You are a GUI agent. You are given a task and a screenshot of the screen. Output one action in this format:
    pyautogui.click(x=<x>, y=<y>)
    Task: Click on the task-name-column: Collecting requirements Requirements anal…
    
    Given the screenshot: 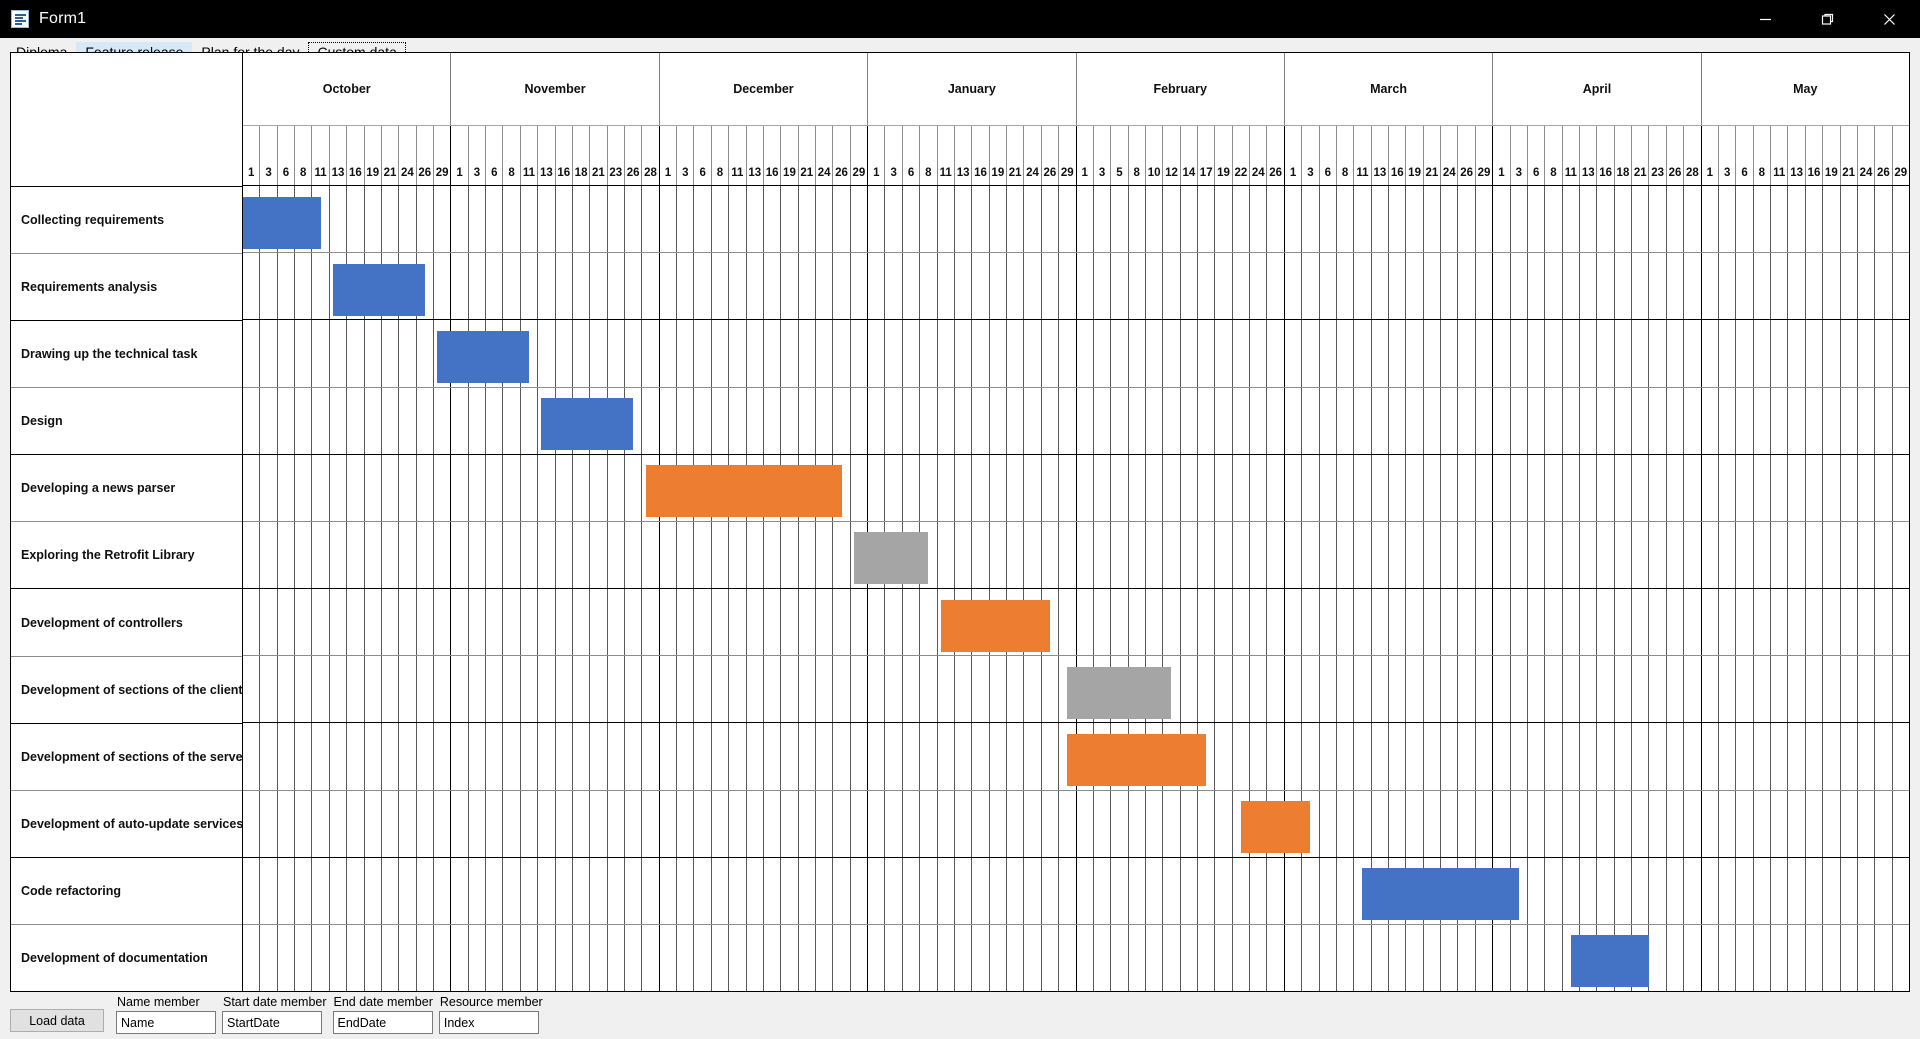 What is the action you would take?
    pyautogui.click(x=127, y=522)
    